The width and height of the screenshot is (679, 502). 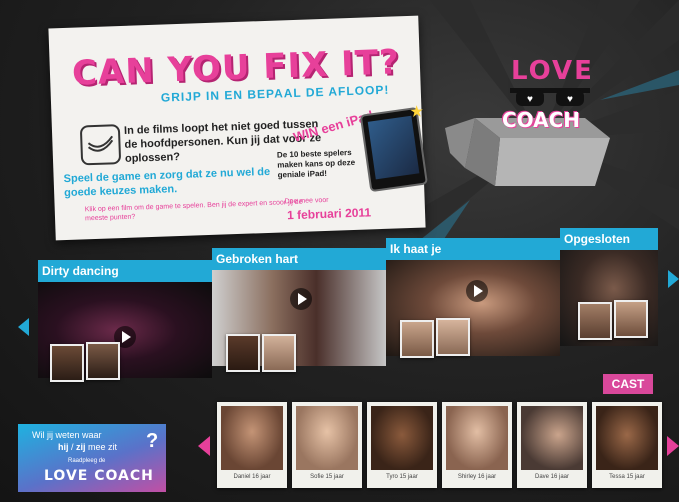 I want to click on video-title: Ik haat je, so click(x=473, y=249).